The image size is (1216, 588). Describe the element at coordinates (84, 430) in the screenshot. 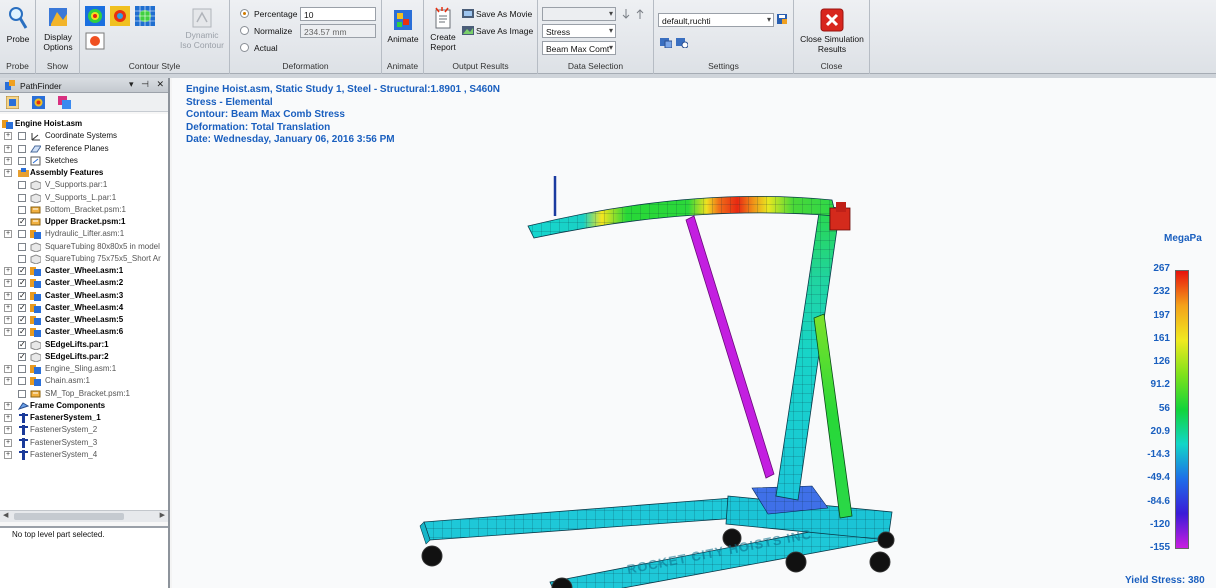

I see `tree-row: + FastenerSystem_2` at that location.